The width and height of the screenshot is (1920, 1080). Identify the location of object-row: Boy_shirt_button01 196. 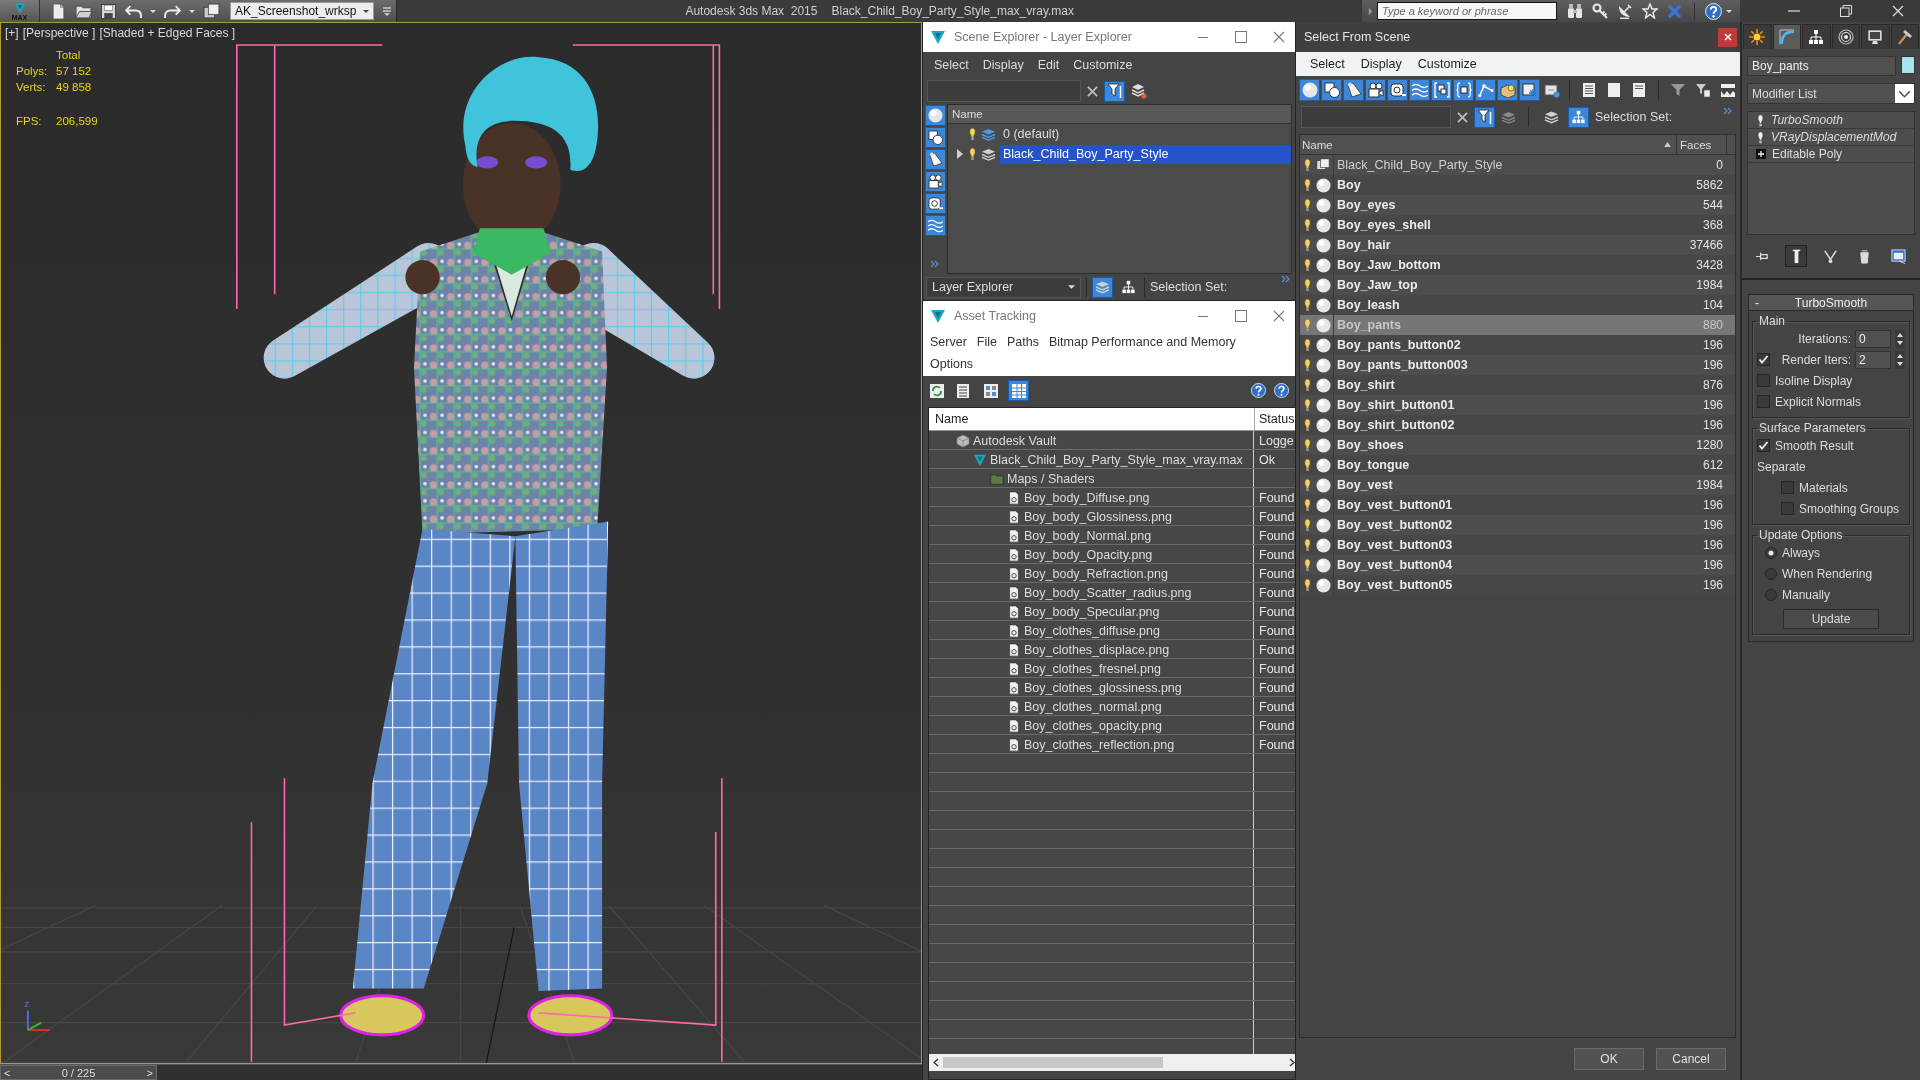
(1517, 405).